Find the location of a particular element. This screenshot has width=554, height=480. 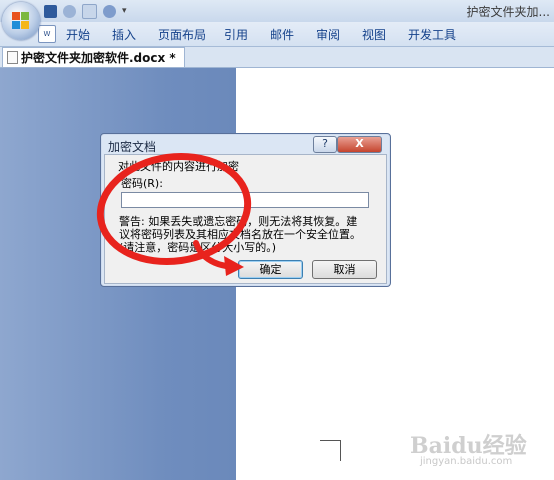

document-tab-strip: 护密文件夹加密软件.docx * is located at coordinates (277, 57).